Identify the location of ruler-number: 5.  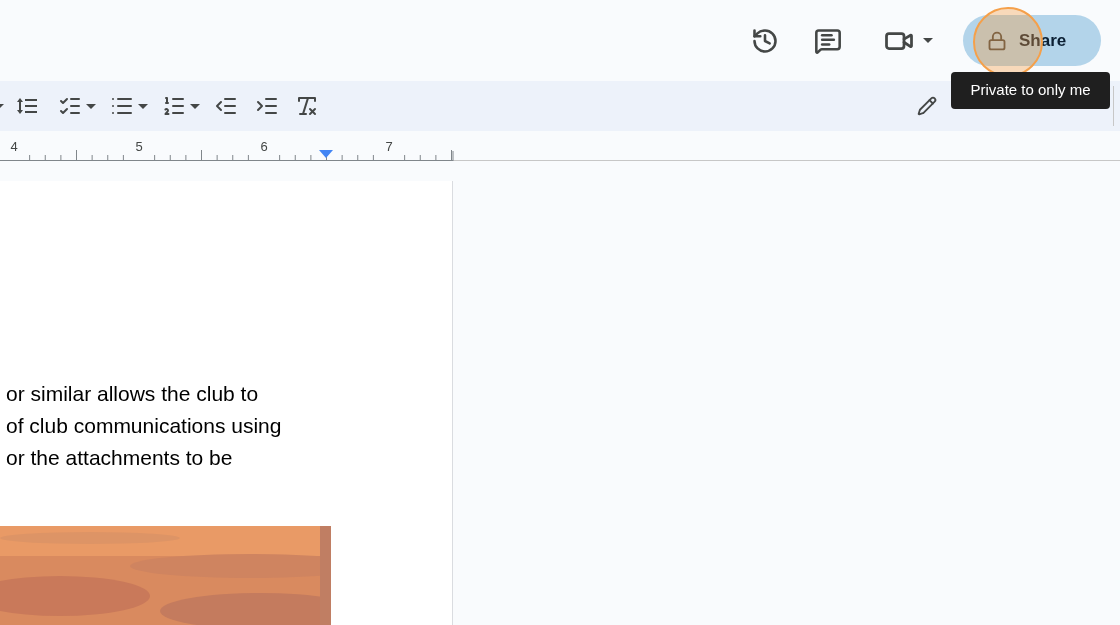
(139, 146).